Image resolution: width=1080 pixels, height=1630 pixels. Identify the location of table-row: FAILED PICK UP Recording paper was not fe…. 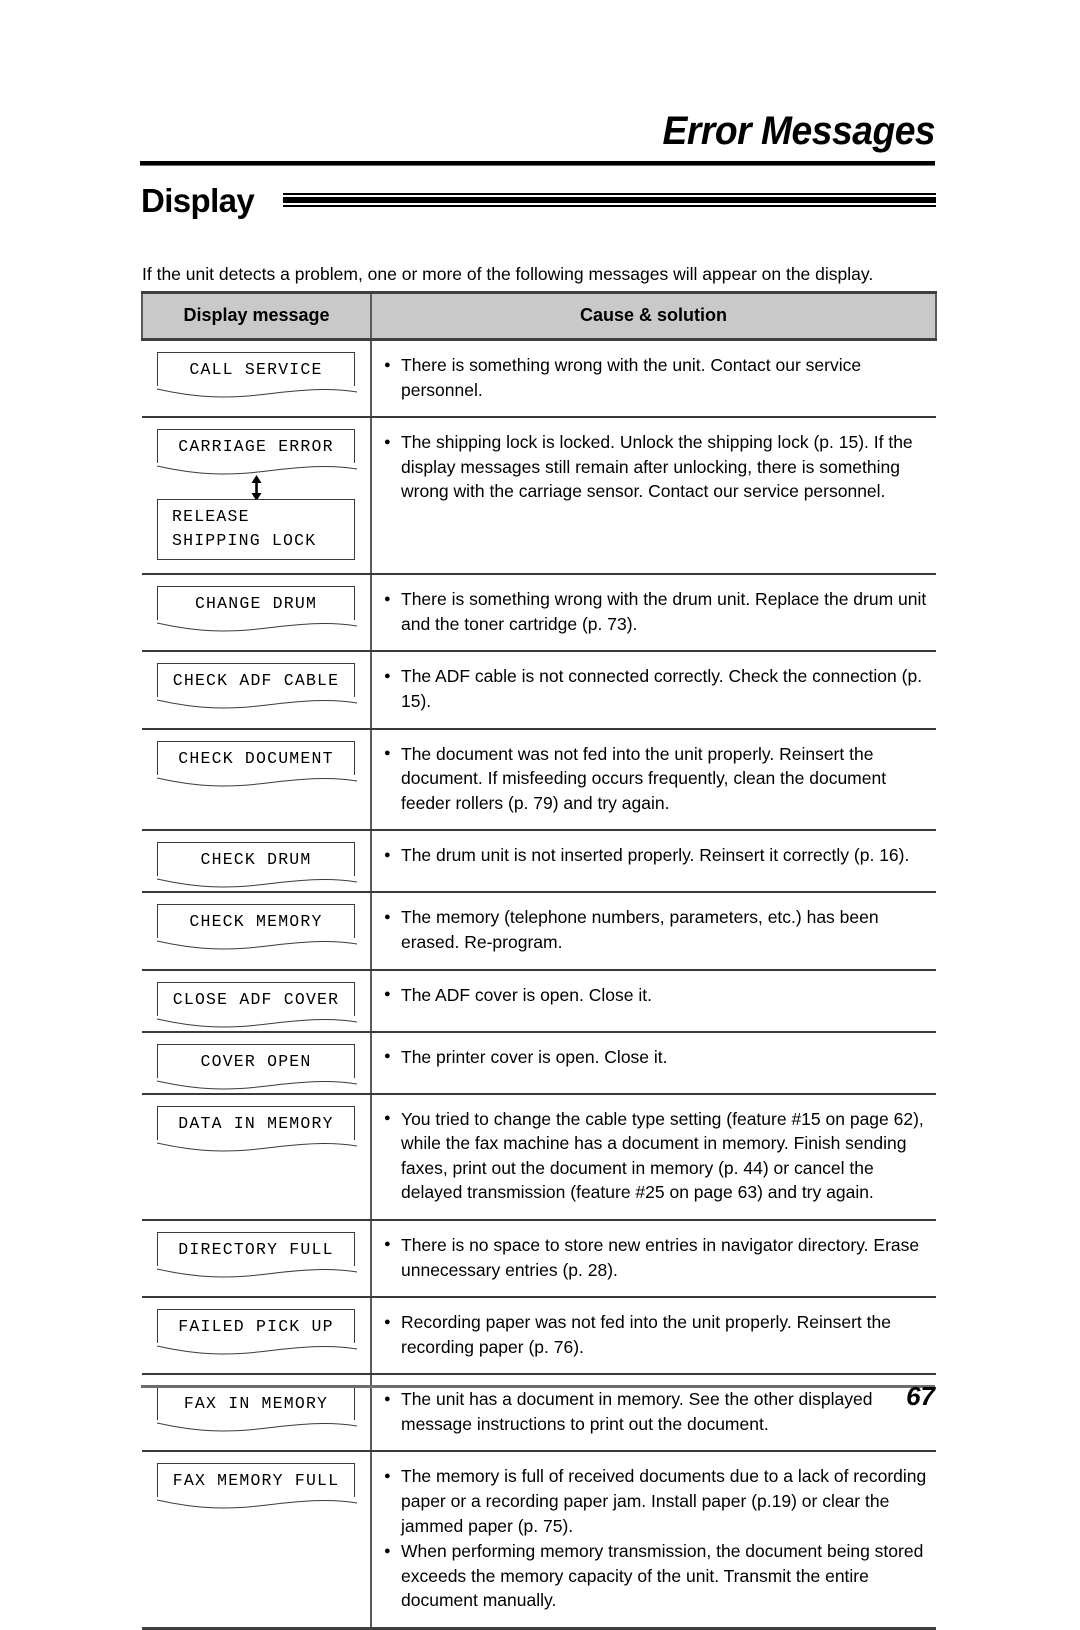
(539, 1336).